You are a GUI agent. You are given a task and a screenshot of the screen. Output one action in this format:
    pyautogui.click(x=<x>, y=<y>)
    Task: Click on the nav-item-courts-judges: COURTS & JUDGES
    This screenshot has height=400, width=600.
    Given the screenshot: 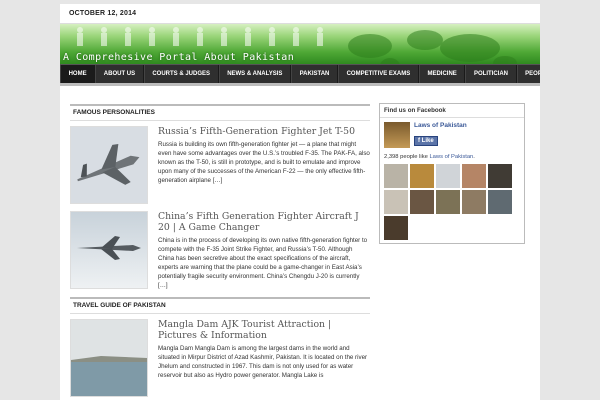 What is the action you would take?
    pyautogui.click(x=181, y=74)
    